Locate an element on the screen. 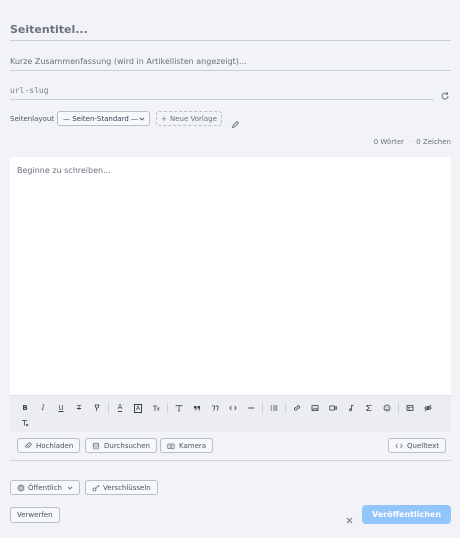 The height and width of the screenshot is (538, 460). quote-button is located at coordinates (197, 408).